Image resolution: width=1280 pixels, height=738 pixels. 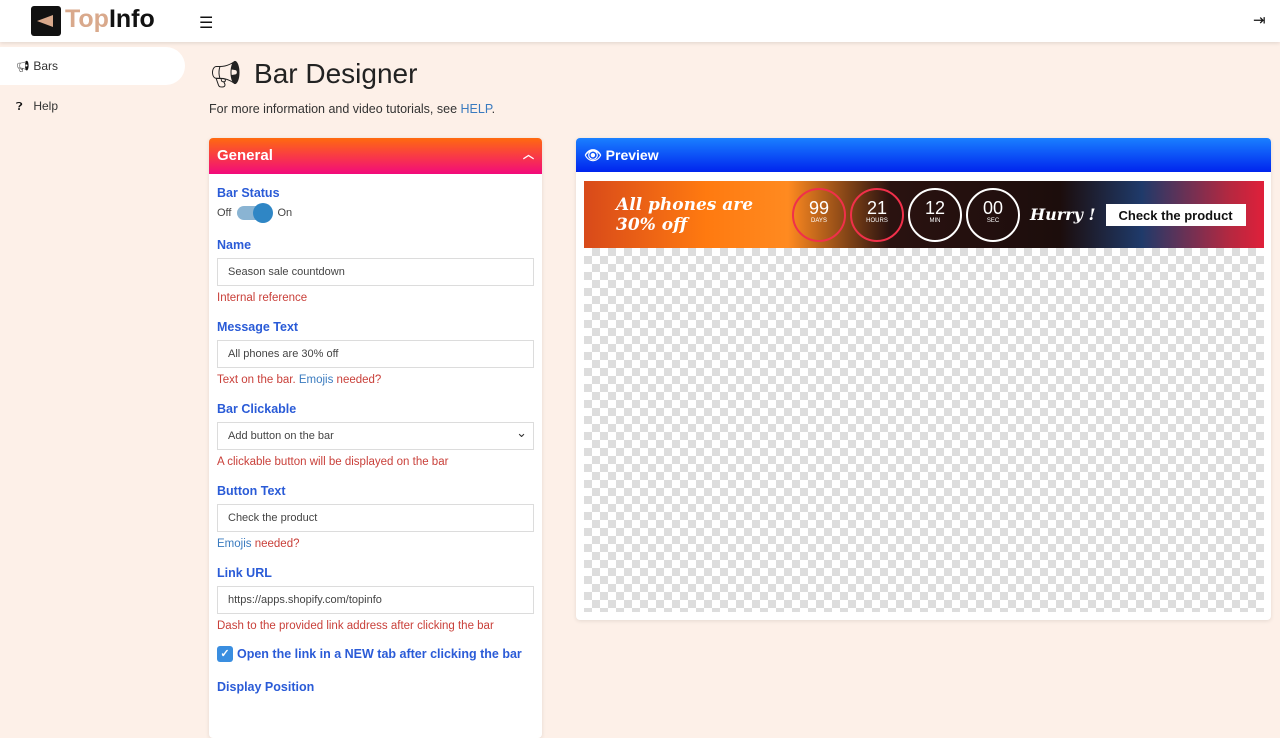 What do you see at coordinates (923, 155) in the screenshot?
I see `preview-panel-header: 👁︎ Preview` at bounding box center [923, 155].